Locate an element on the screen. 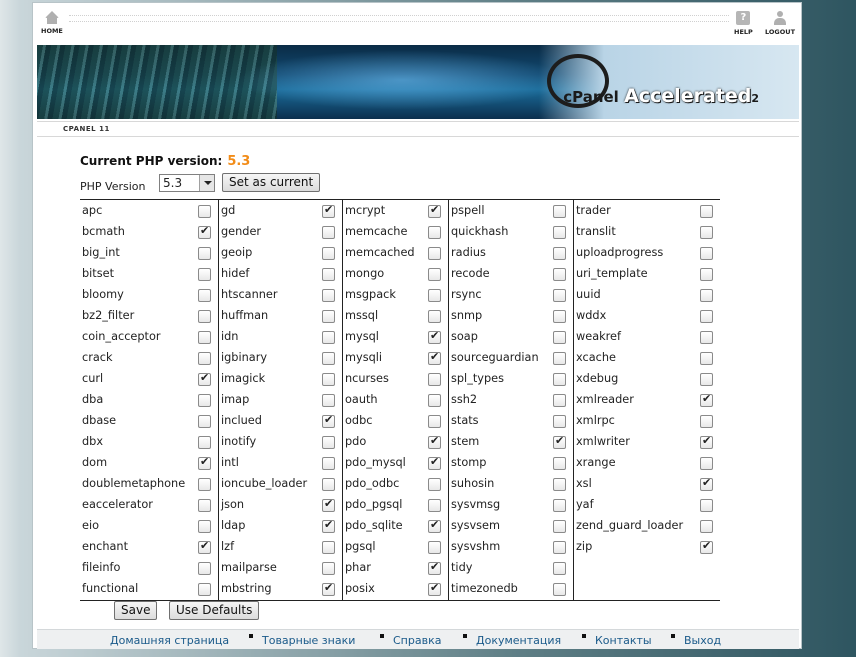  footer-link: Справка is located at coordinates (417, 640).